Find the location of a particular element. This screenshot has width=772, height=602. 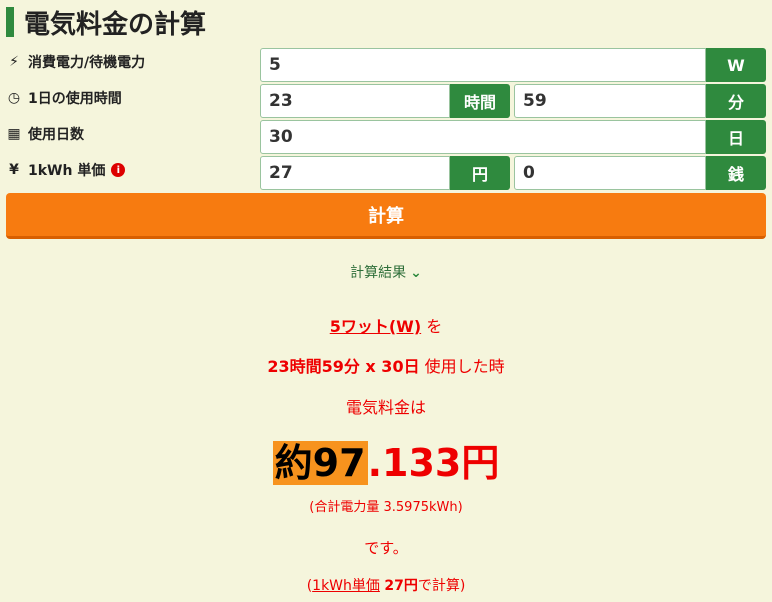

result-desu: です。 is located at coordinates (386, 548).